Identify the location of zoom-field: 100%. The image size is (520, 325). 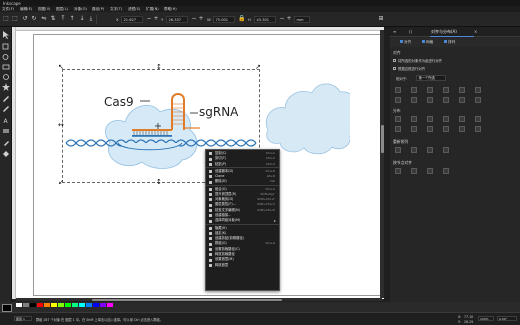
(486, 318).